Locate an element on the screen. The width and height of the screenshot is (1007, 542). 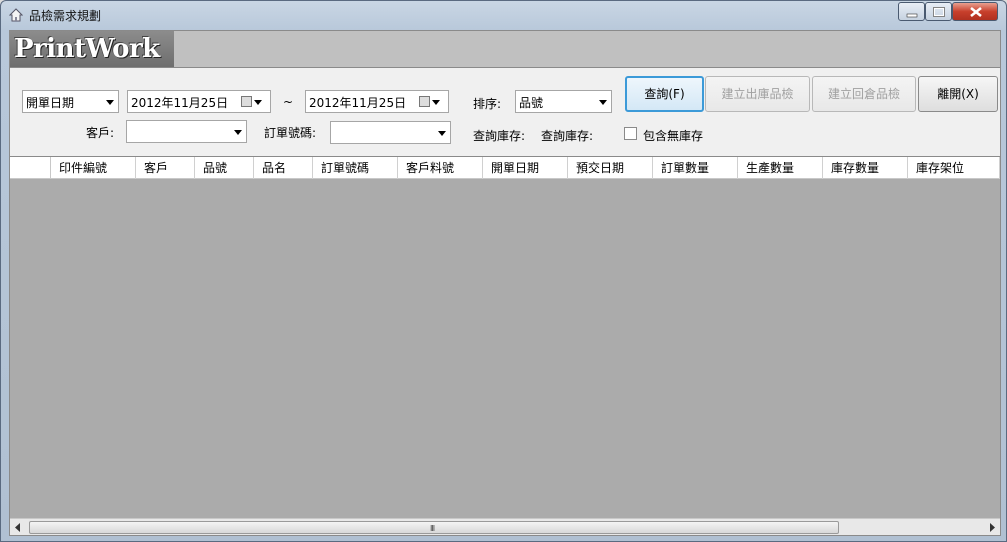
home-icon is located at coordinates (16, 15).